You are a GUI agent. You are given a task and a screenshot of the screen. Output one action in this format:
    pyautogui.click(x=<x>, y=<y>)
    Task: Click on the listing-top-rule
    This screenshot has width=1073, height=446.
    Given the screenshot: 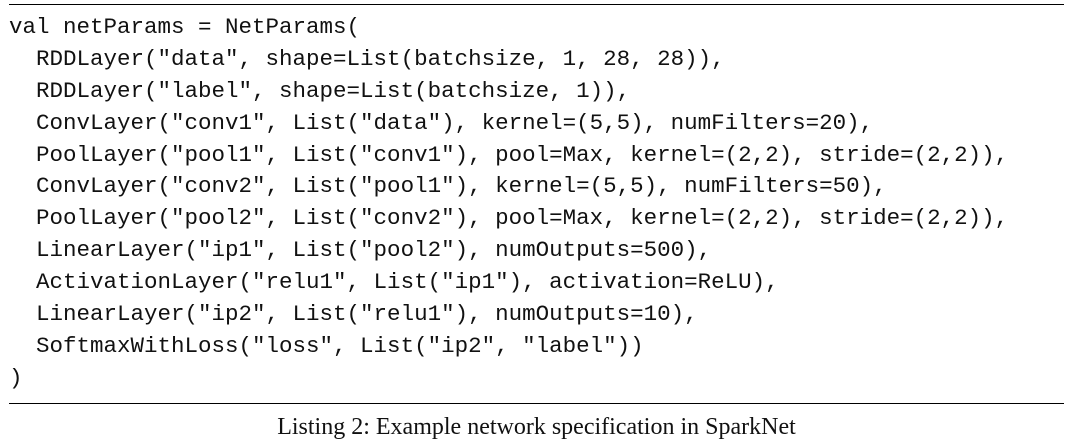 What is the action you would take?
    pyautogui.click(x=536, y=4)
    